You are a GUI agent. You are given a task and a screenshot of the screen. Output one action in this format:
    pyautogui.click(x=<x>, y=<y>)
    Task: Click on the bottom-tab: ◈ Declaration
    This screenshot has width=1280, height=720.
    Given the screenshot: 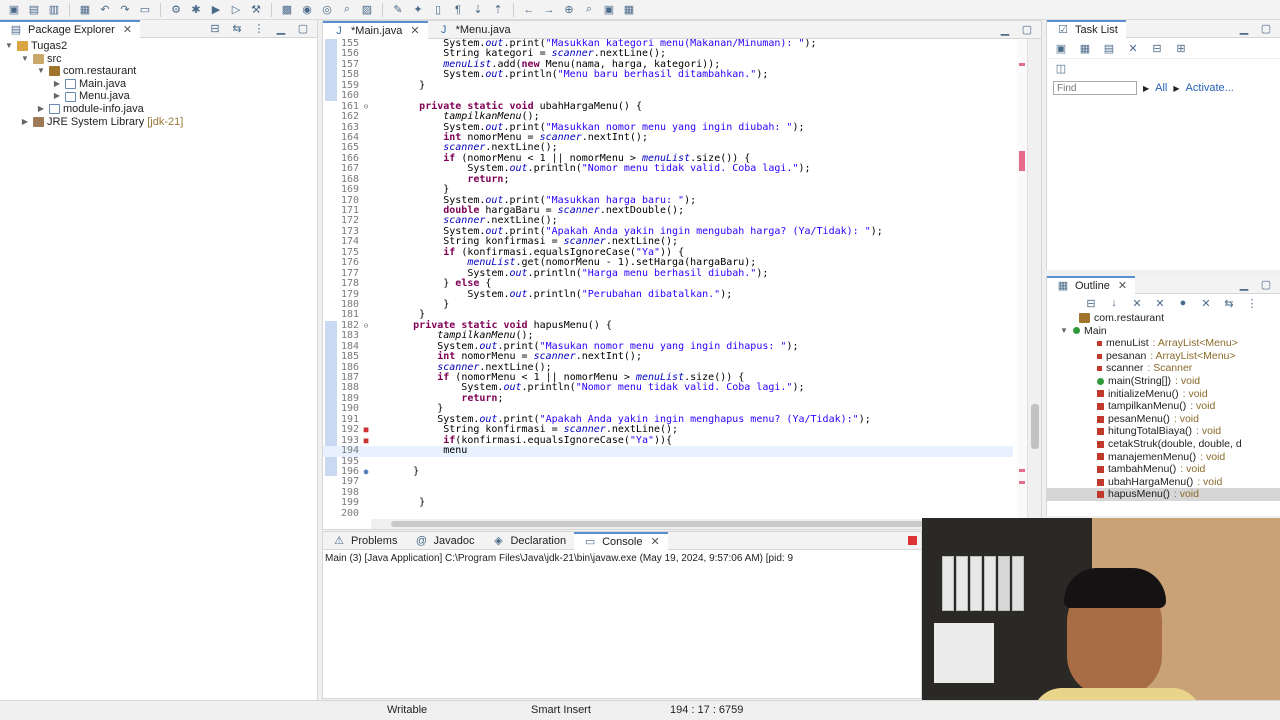 What is the action you would take?
    pyautogui.click(x=528, y=541)
    